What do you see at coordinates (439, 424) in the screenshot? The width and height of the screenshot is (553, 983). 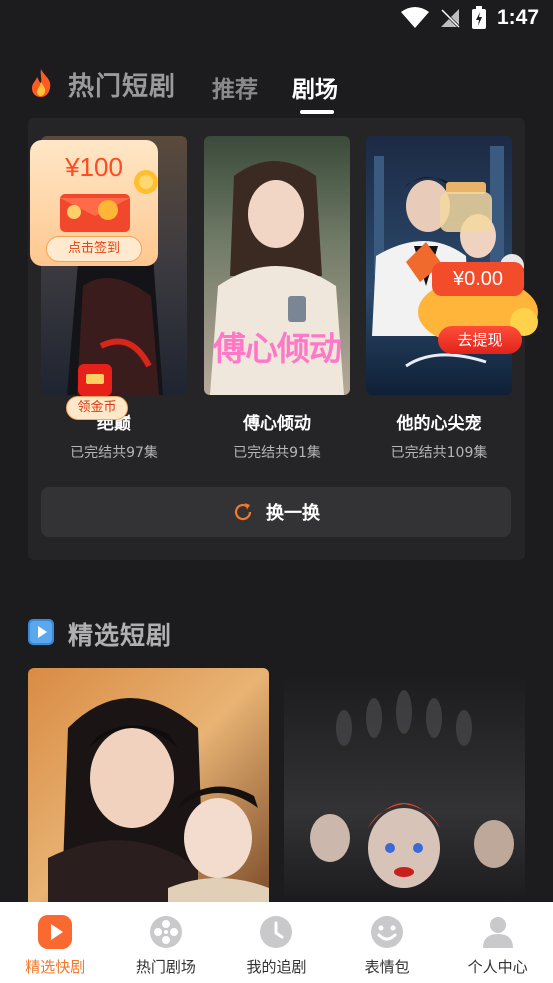 I see `drama-title: 他的心尖宠` at bounding box center [439, 424].